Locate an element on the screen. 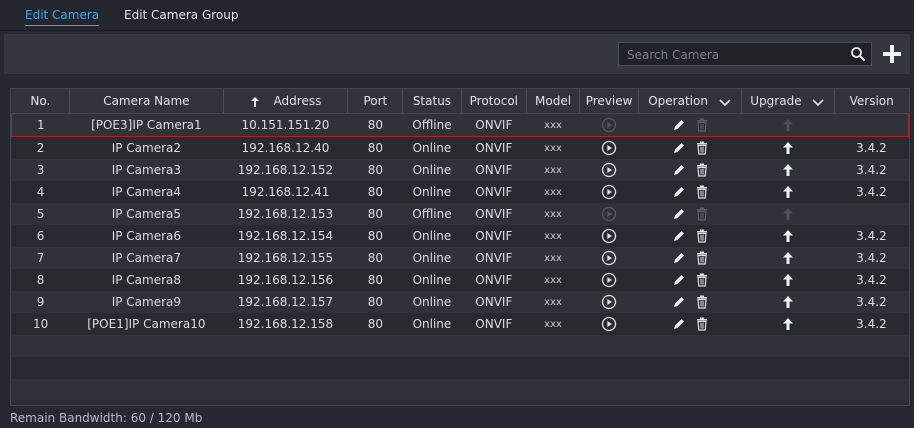  search-input is located at coordinates (737, 55).